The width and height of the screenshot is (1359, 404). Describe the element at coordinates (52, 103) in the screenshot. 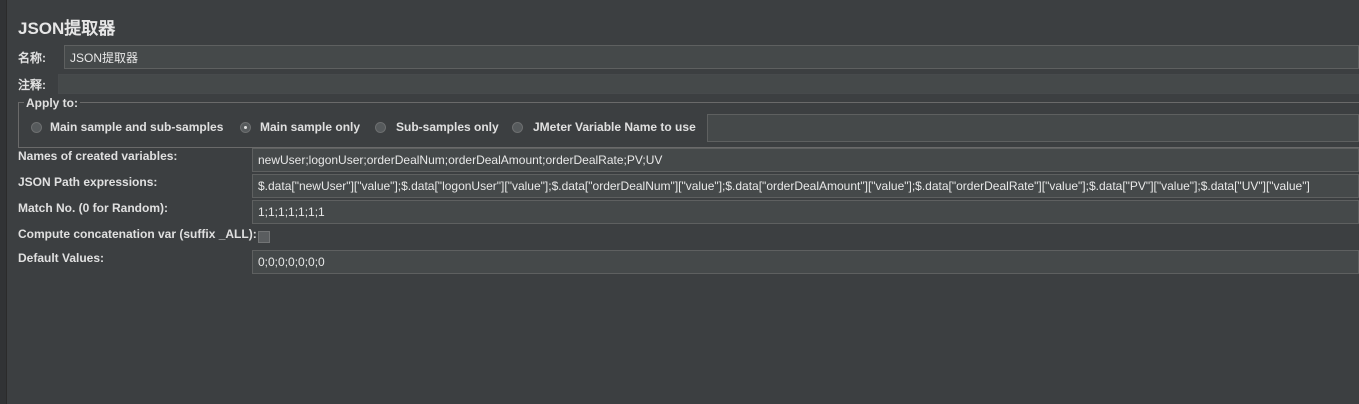

I see `apply-to-legend: Apply to:` at that location.